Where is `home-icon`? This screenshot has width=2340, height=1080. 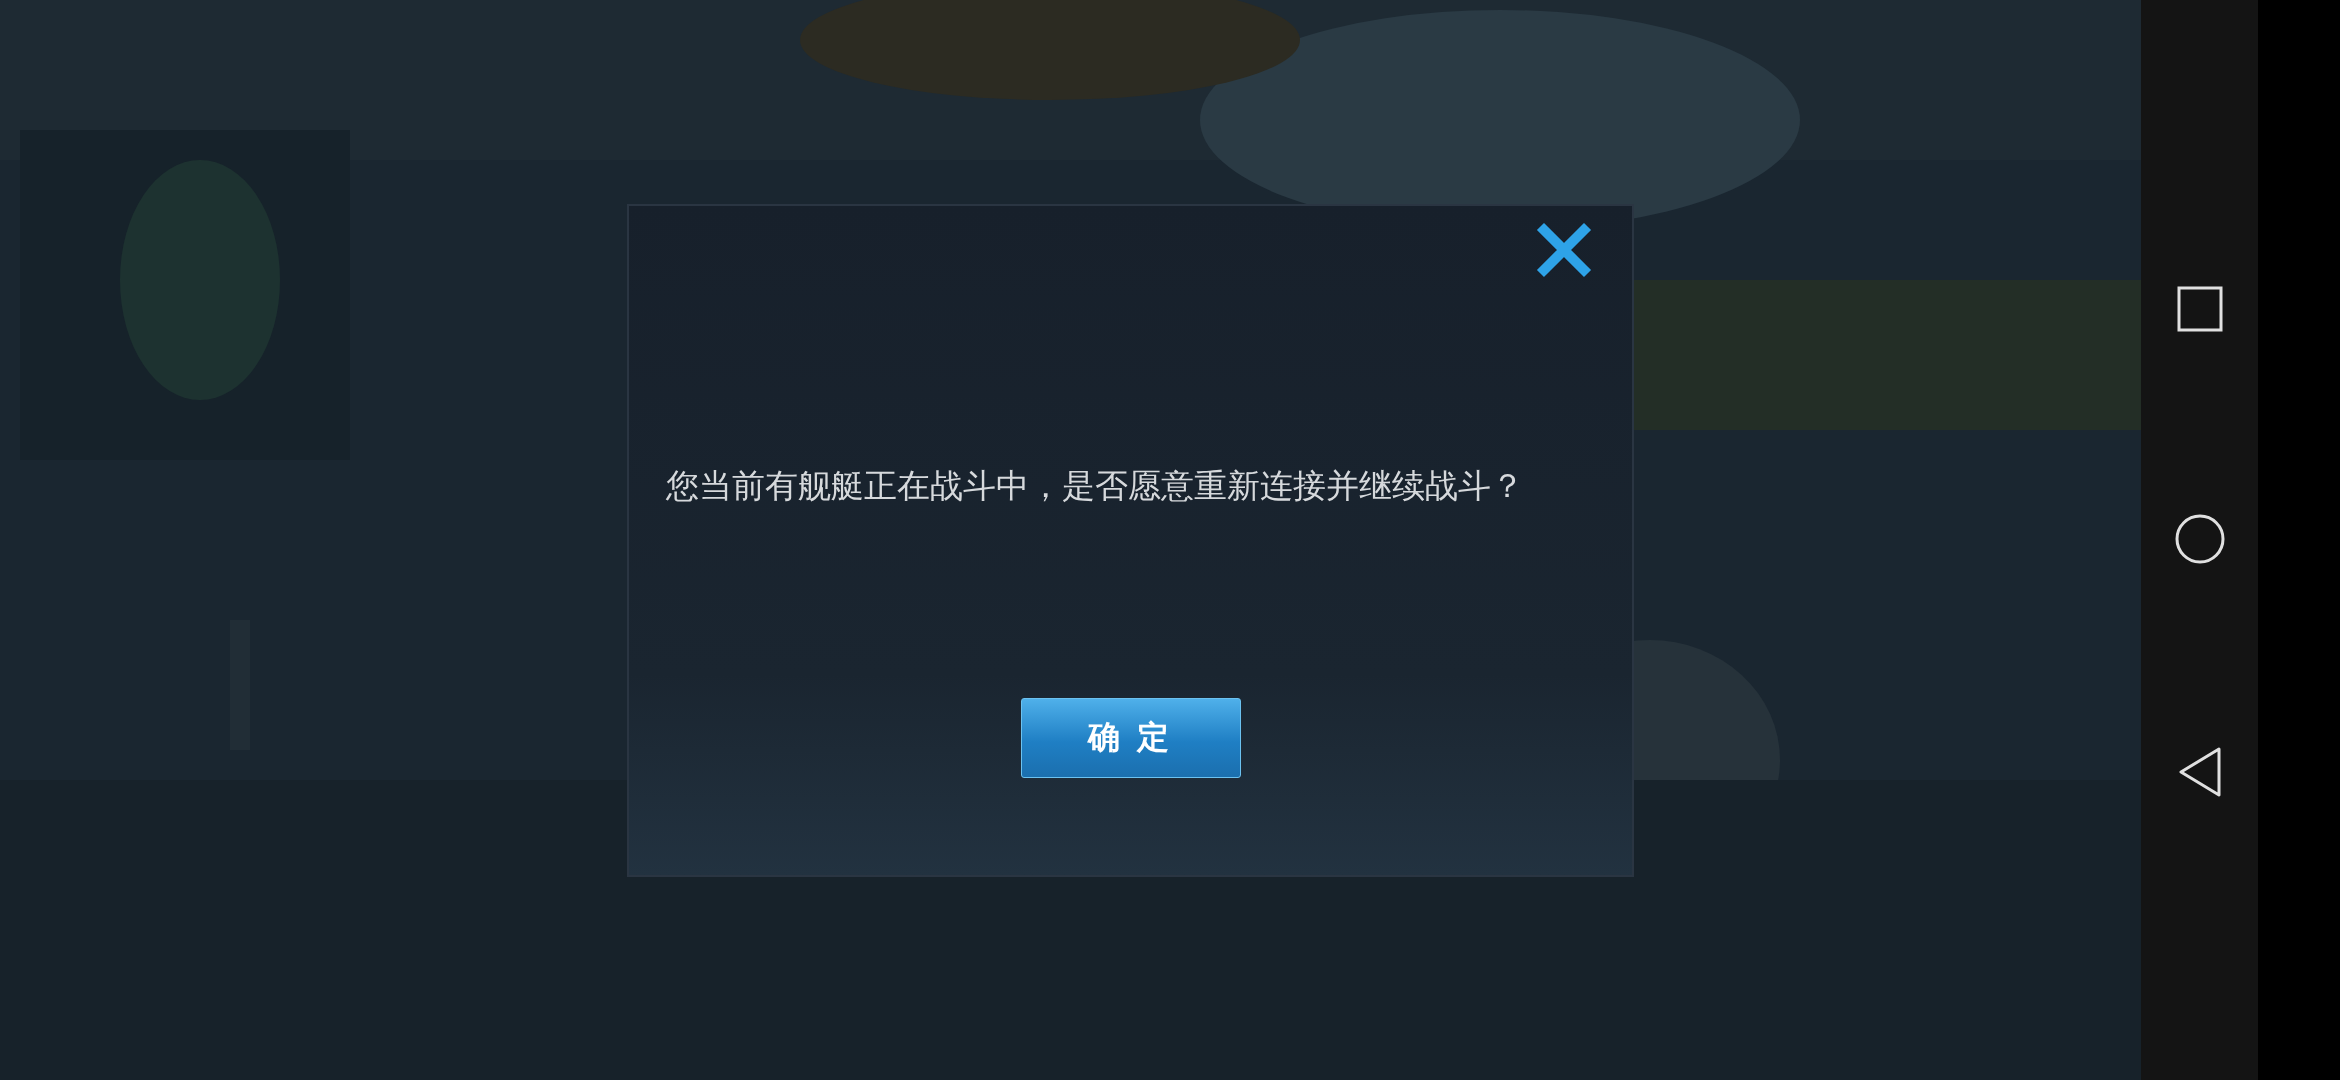 home-icon is located at coordinates (2199, 539).